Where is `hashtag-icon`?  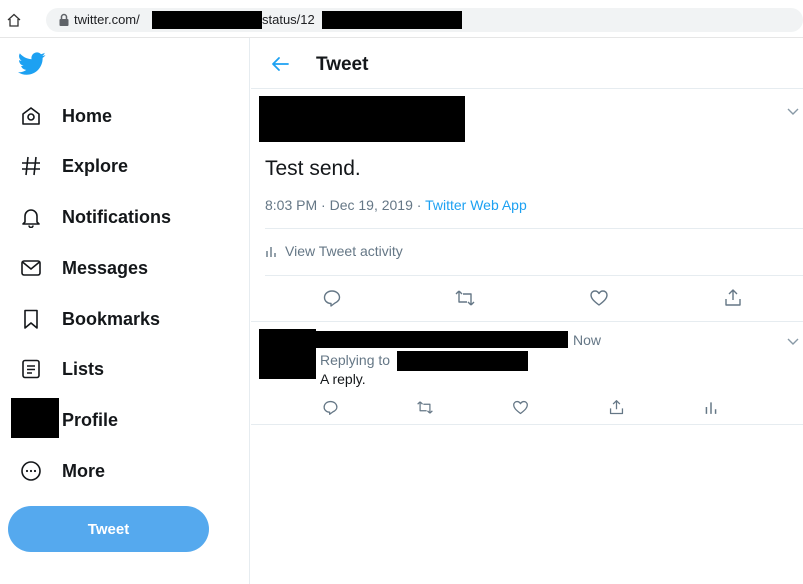 hashtag-icon is located at coordinates (31, 166).